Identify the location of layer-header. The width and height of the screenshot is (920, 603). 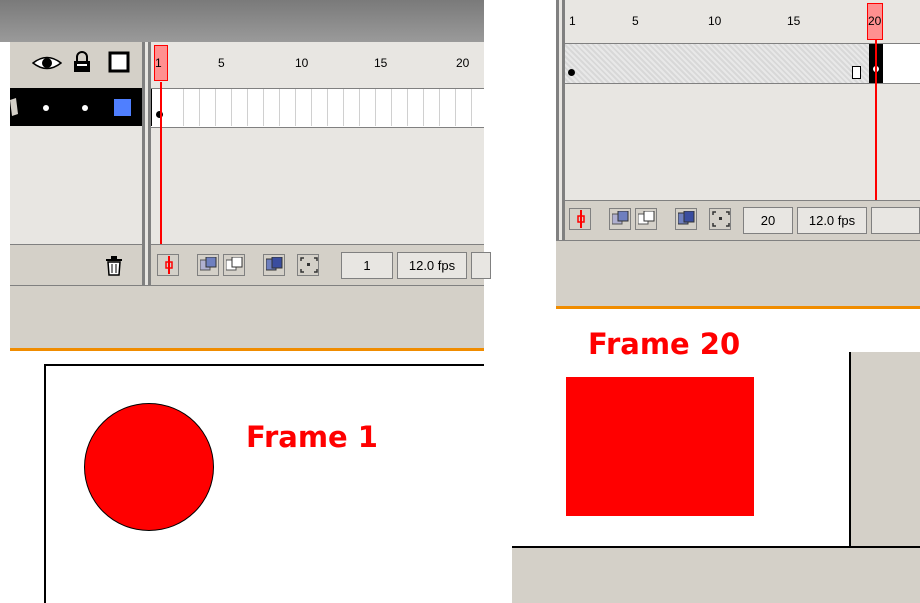
(76, 65).